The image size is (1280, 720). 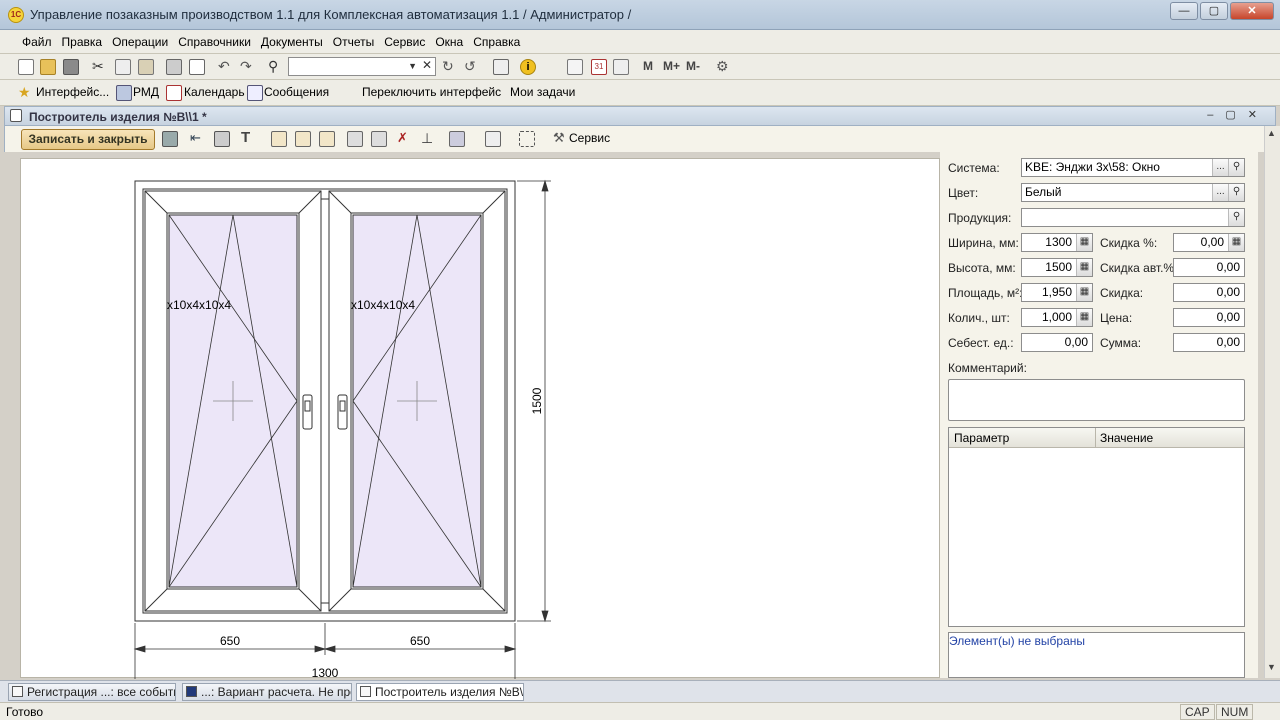 What do you see at coordinates (325, 401) in the screenshot?
I see `mullion` at bounding box center [325, 401].